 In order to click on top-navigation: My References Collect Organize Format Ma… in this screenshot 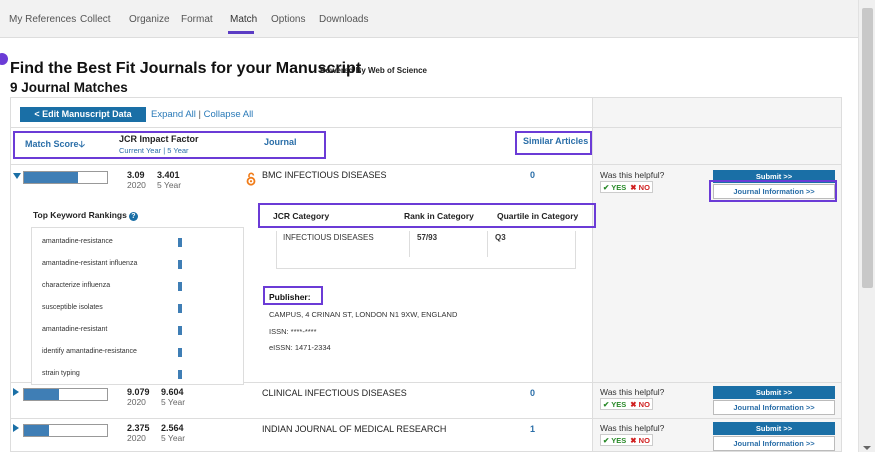, I will do `click(429, 19)`.